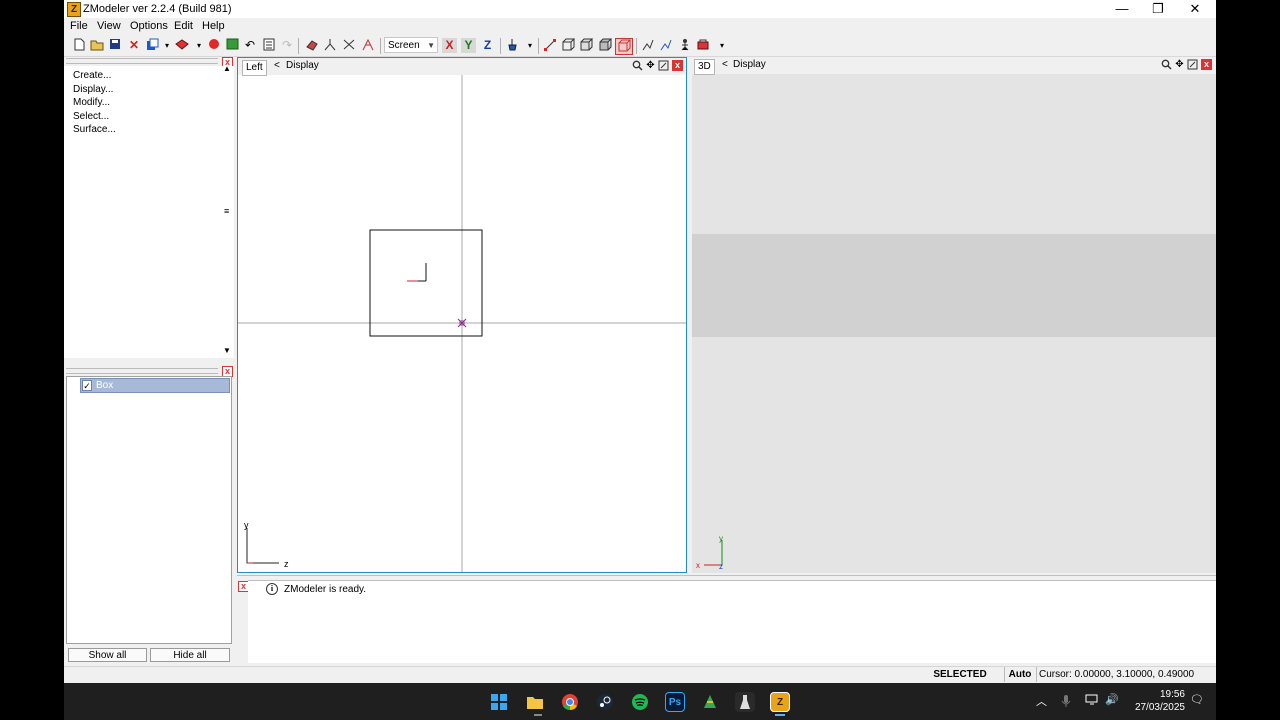 The image size is (1280, 720). I want to click on scroll-down-icon: ▼, so click(227, 350).